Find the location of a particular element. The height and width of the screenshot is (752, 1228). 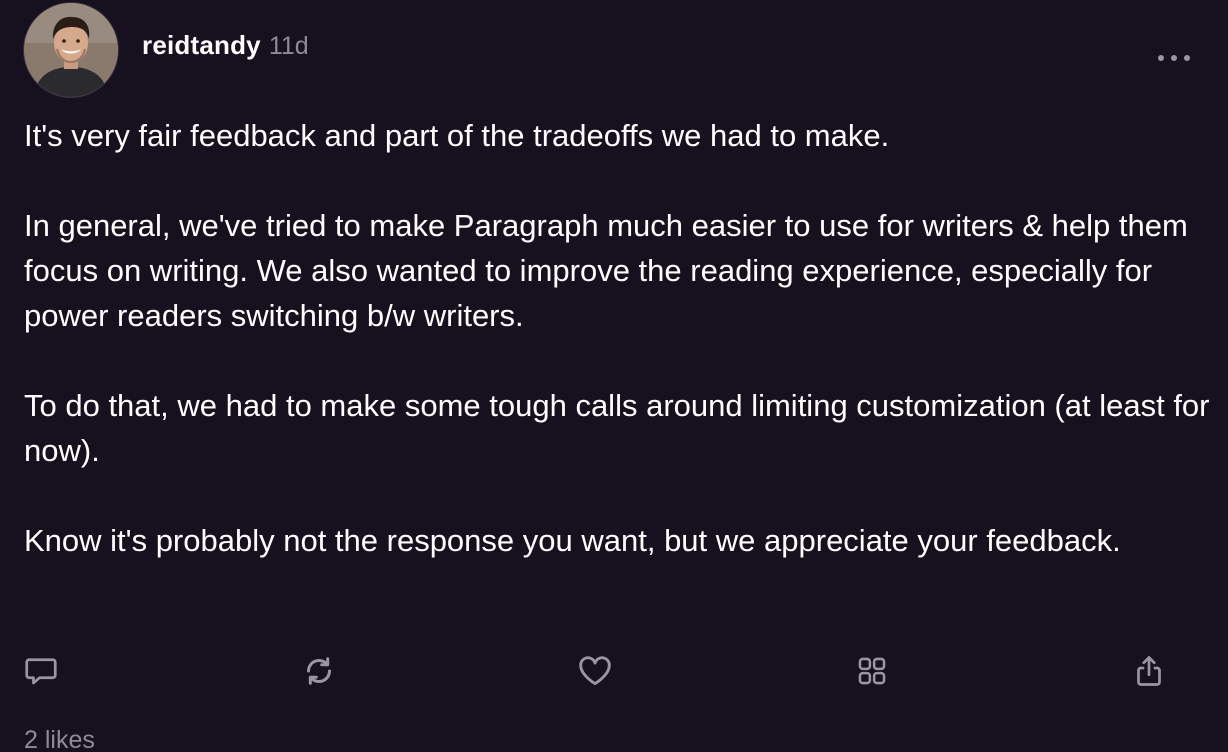

post-header: reidtandy 11d is located at coordinates (225, 50).